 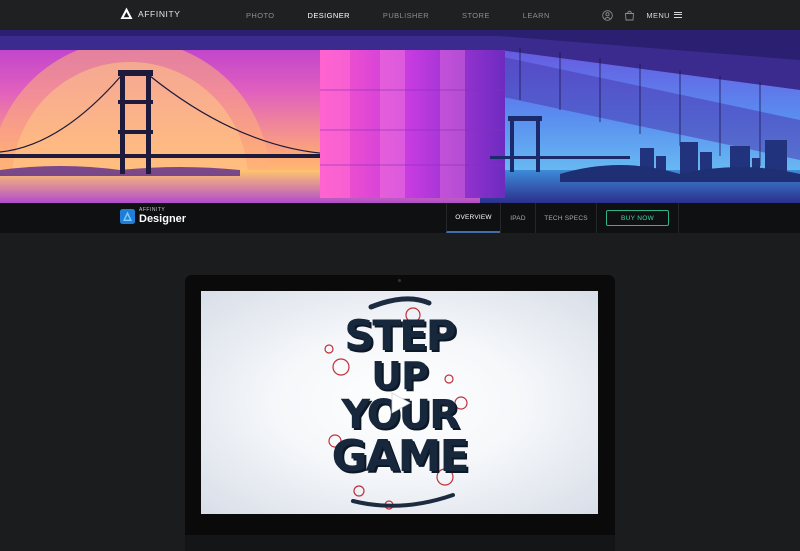 I want to click on brand-name: AFFINITY, so click(x=159, y=13).